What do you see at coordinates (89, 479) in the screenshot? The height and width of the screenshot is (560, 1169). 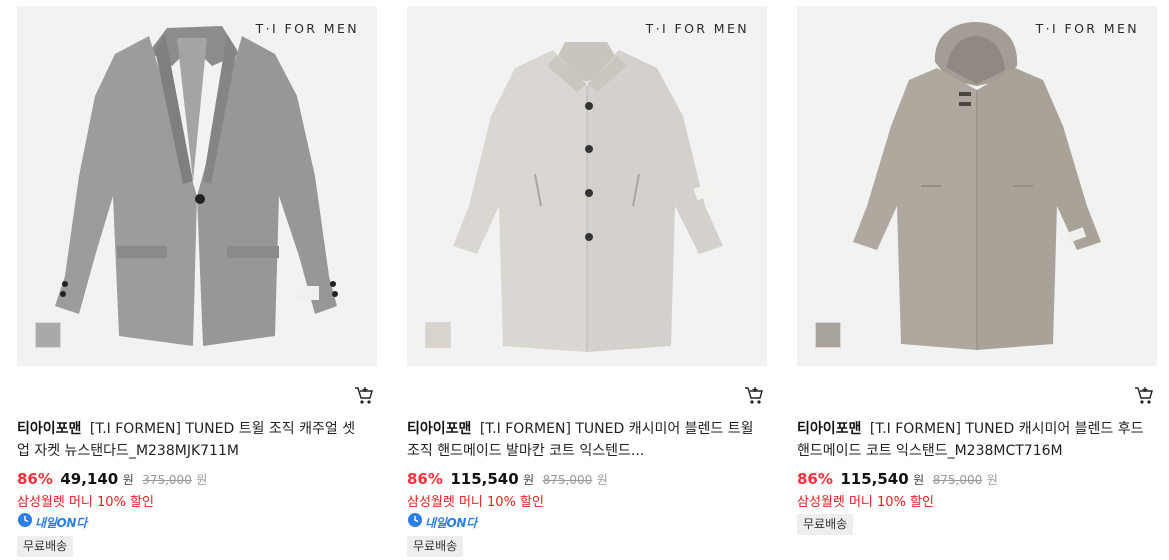 I see `sale-price: 49,140` at bounding box center [89, 479].